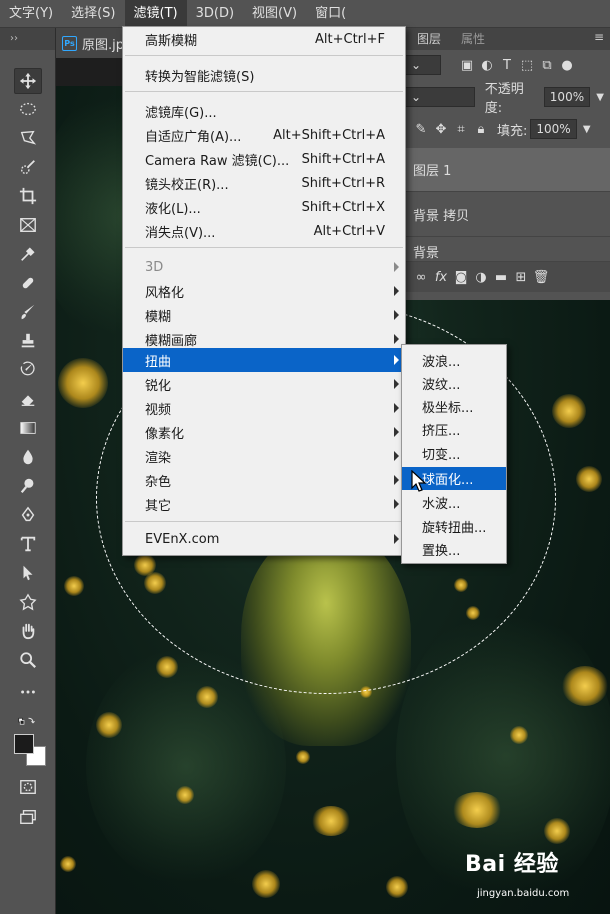 This screenshot has width=610, height=914. I want to click on shape-tool-icon, so click(28, 602).